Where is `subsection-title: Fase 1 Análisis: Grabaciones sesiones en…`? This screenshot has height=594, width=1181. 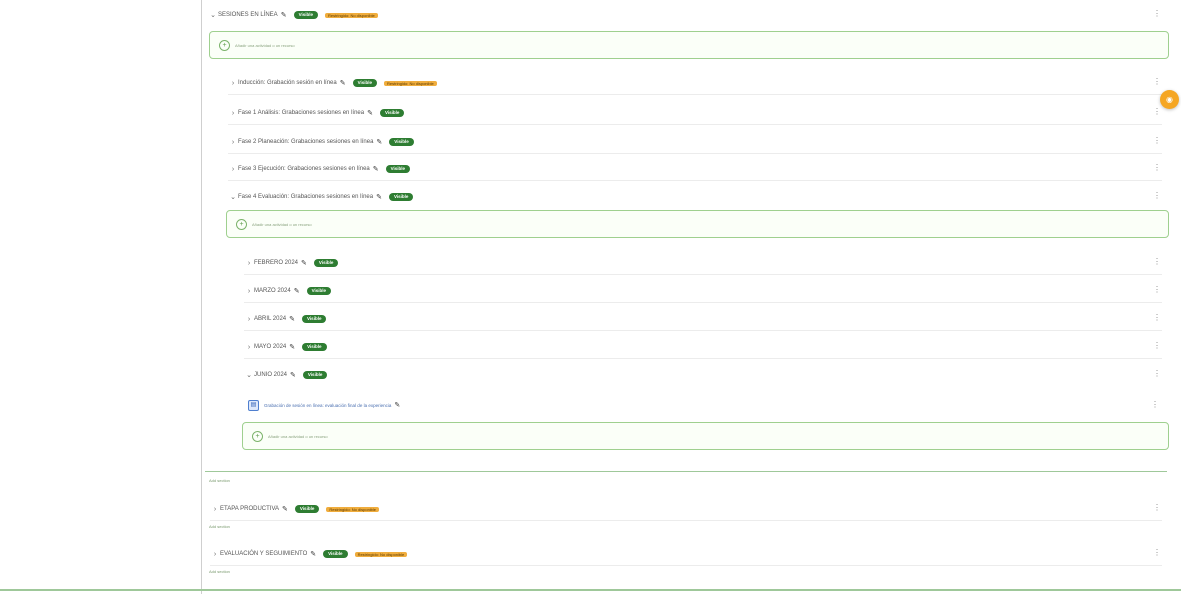 subsection-title: Fase 1 Análisis: Grabaciones sesiones en… is located at coordinates (301, 113).